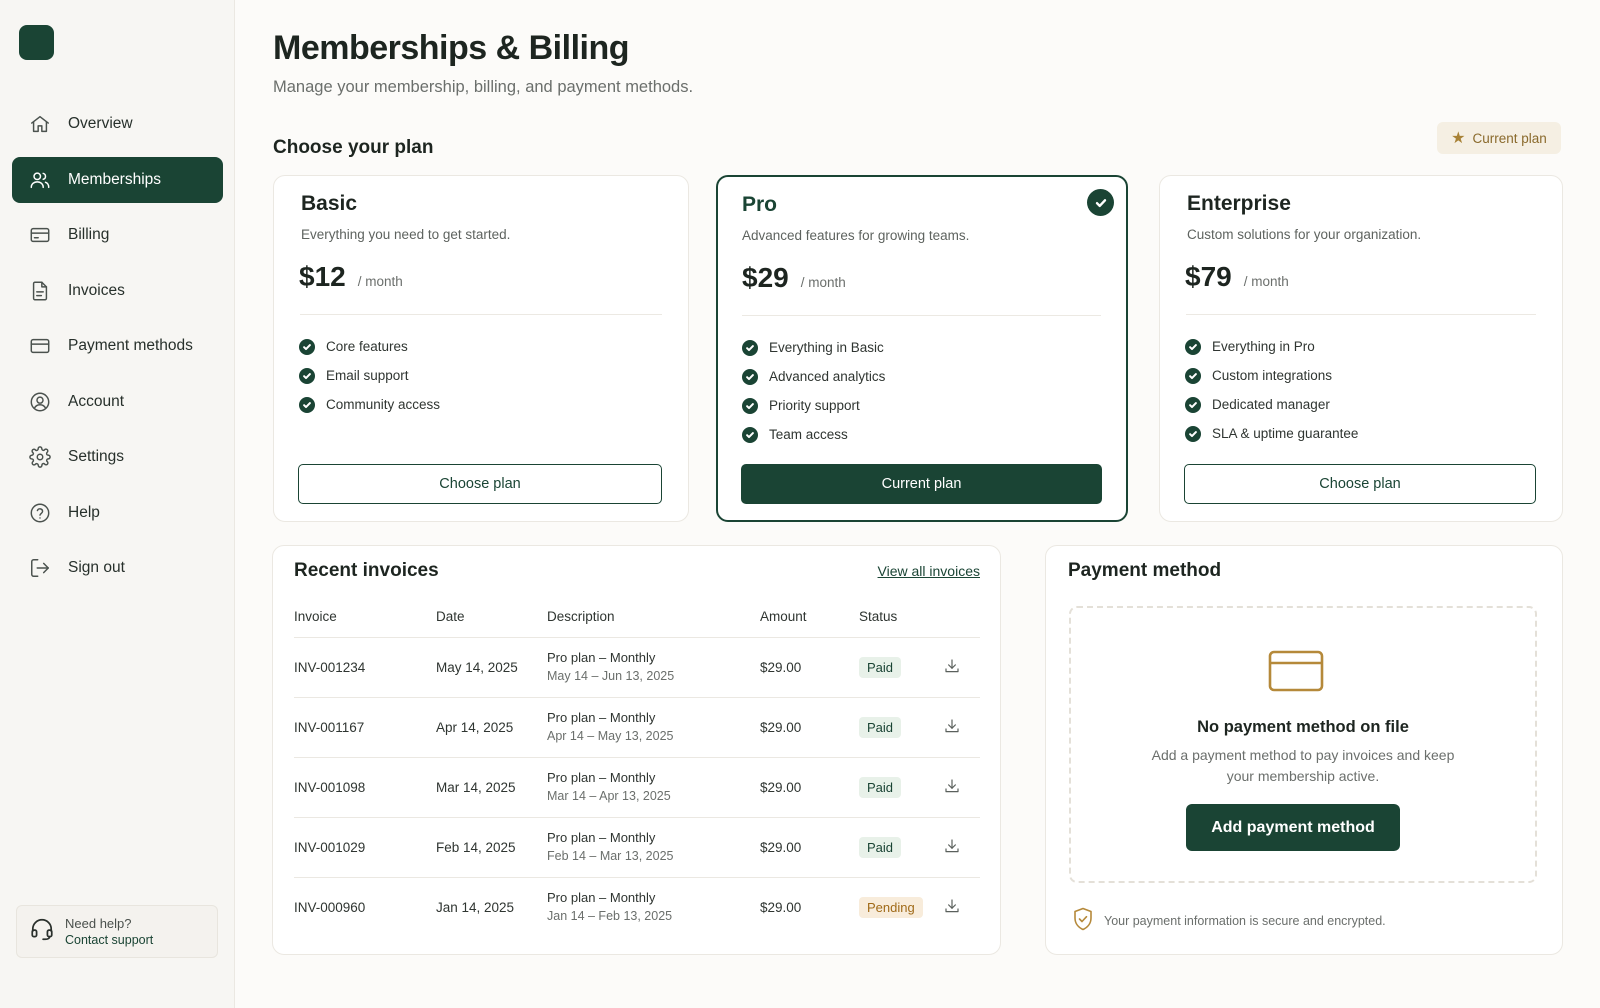 This screenshot has width=1600, height=1008. I want to click on sidebar-item-label: Overview, so click(100, 123).